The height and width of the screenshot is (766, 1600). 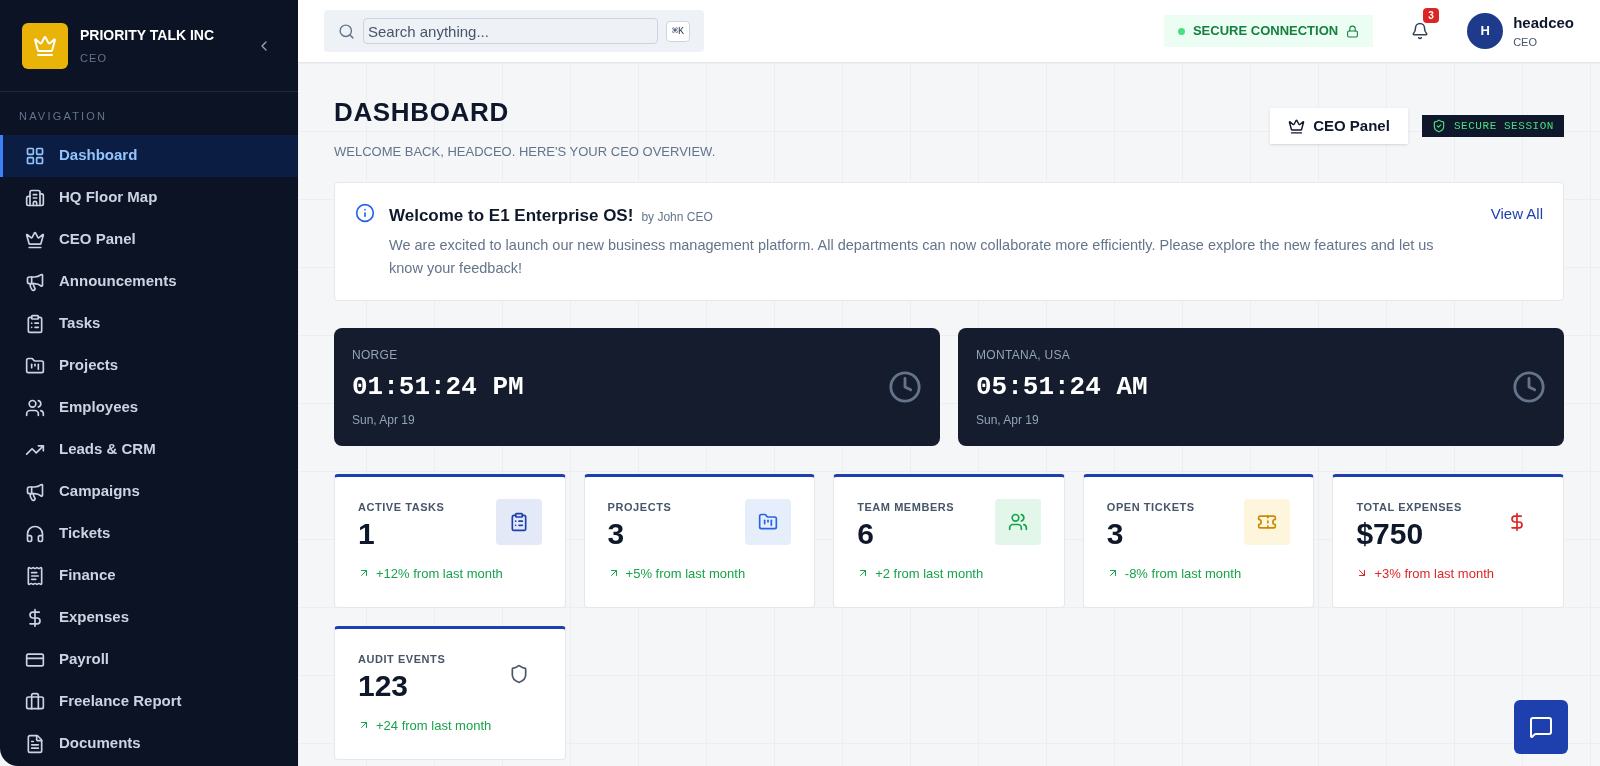 I want to click on nav-item: Expenses, so click(x=149, y=617).